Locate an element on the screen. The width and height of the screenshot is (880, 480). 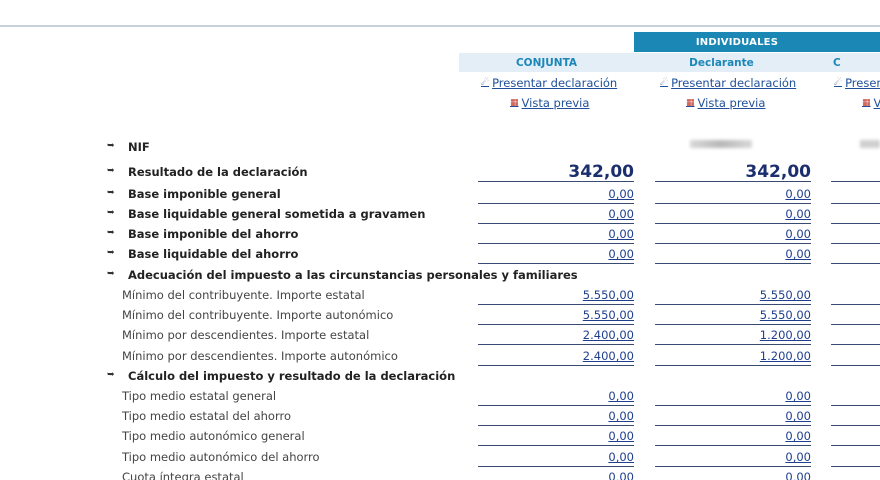
vista-previa-link-declarante: ▦ Vista previa is located at coordinates (725, 103).